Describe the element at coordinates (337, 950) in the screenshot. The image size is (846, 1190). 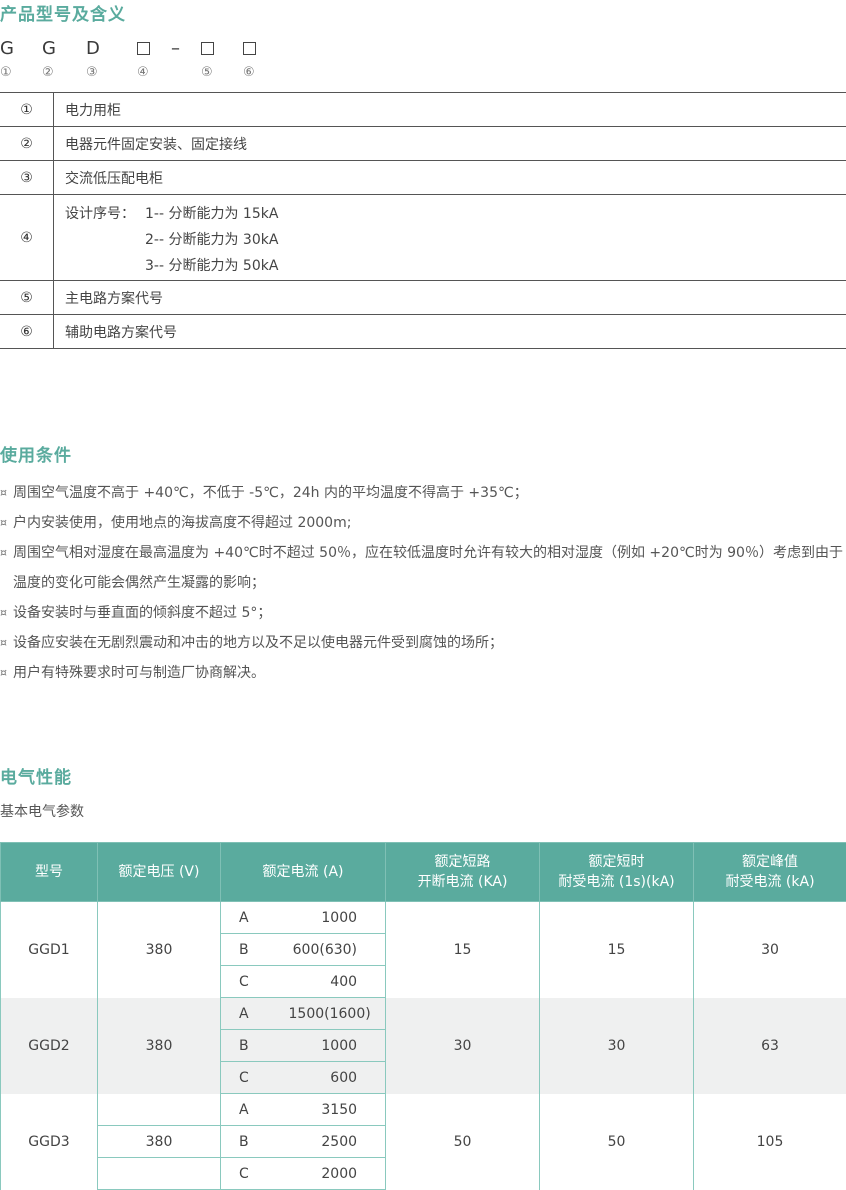
I see `current-value: 600(630)` at that location.